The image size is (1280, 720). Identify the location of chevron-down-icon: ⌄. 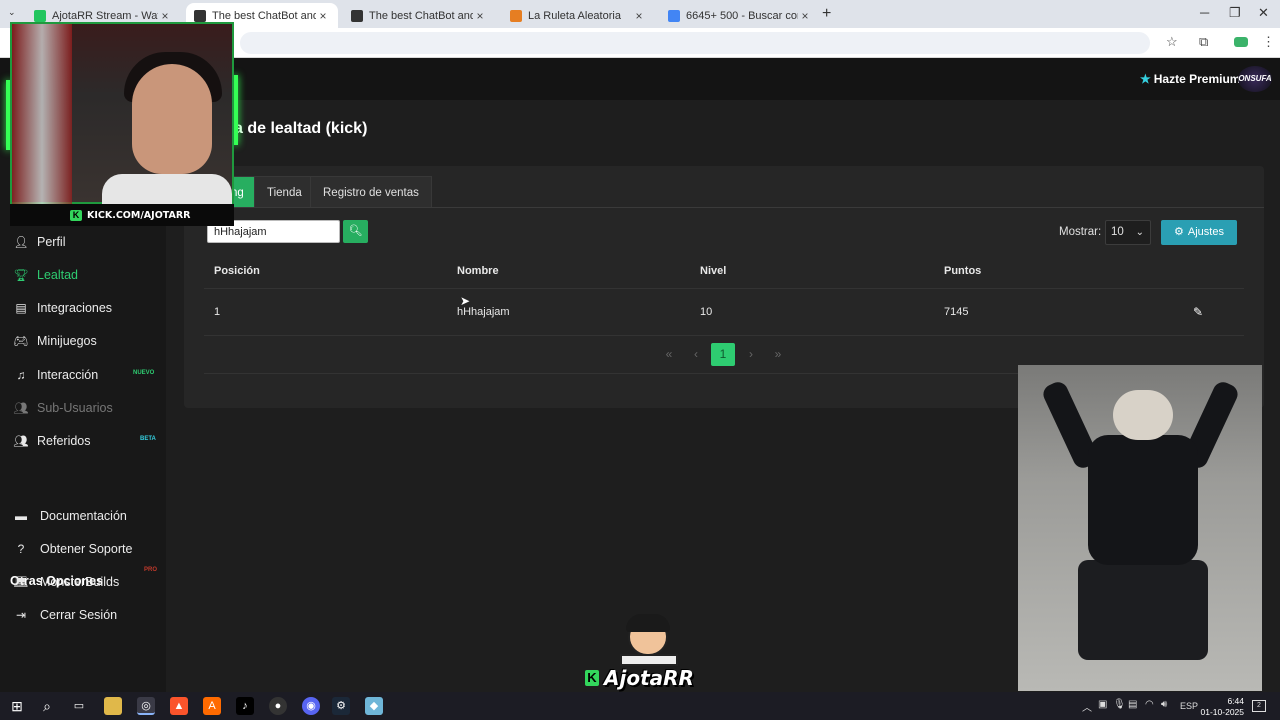
(1139, 232).